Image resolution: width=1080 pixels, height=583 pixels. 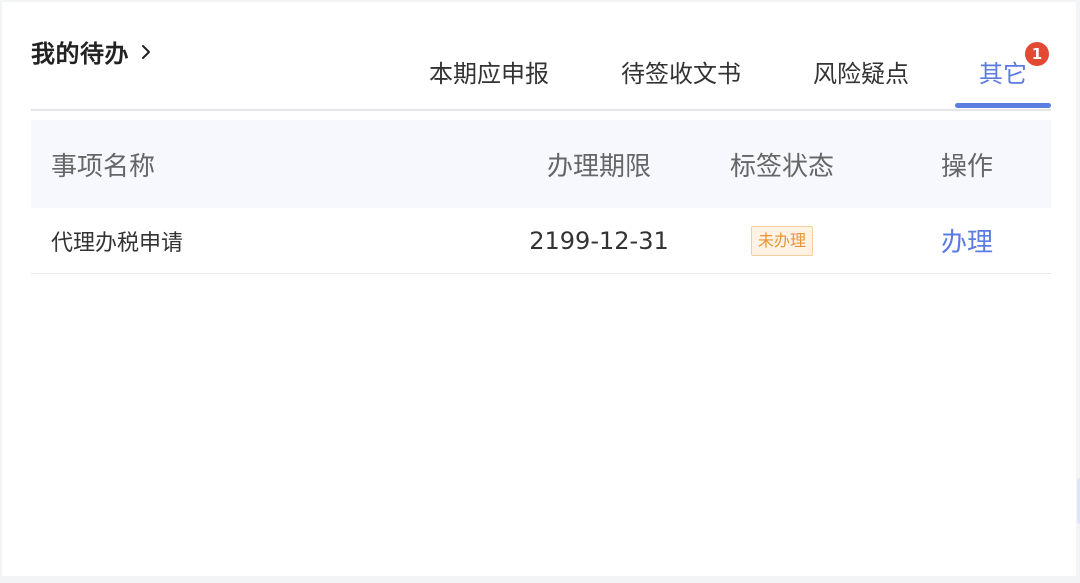 What do you see at coordinates (966, 166) in the screenshot?
I see `column-header-action: 操作` at bounding box center [966, 166].